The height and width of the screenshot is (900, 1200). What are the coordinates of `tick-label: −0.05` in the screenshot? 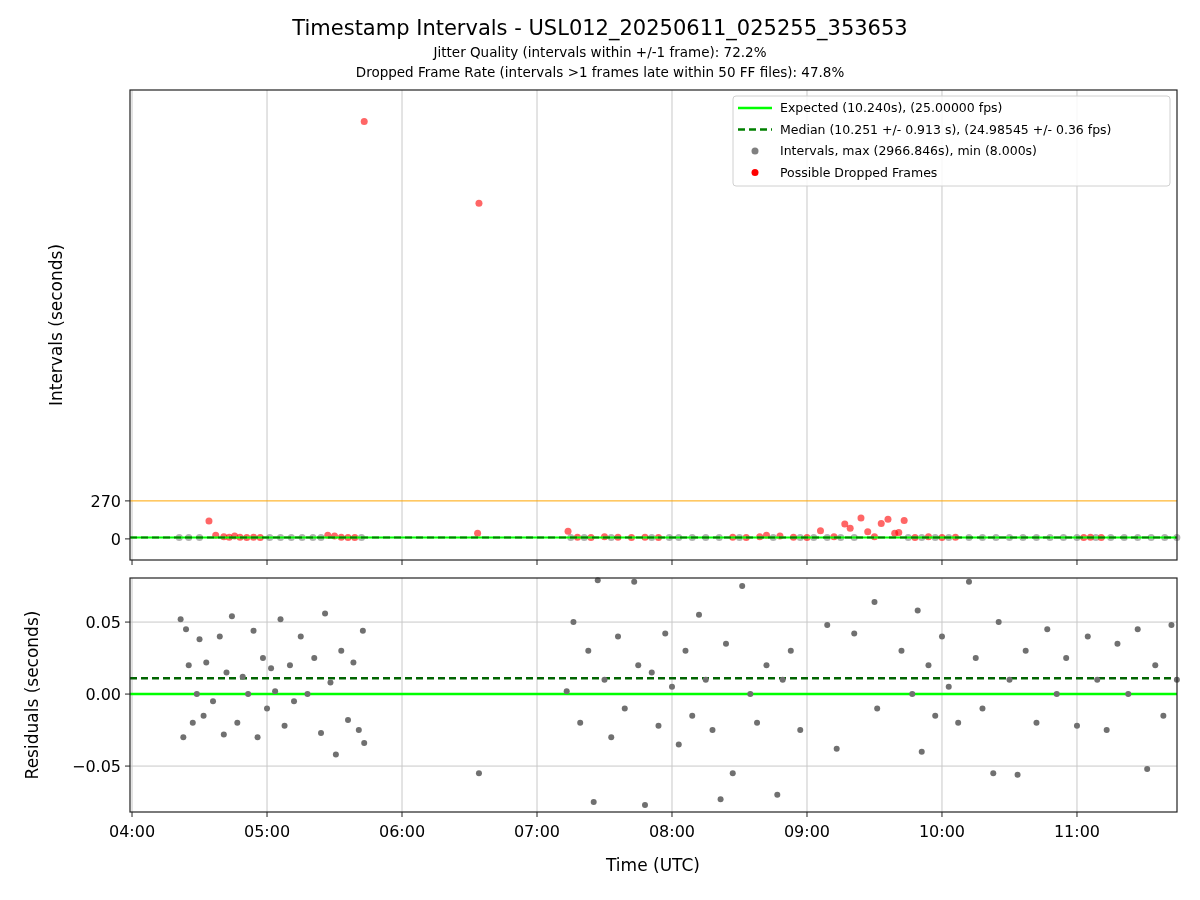 It's located at (96, 767).